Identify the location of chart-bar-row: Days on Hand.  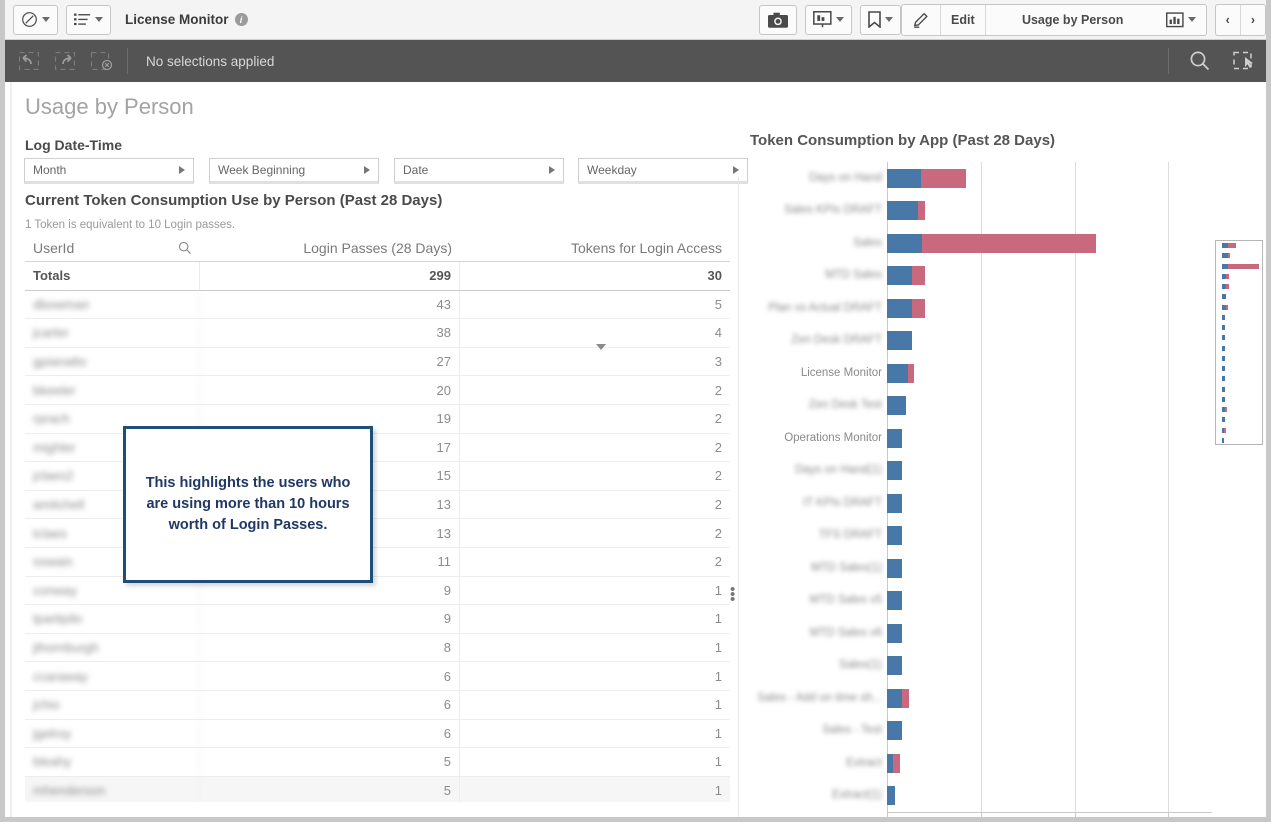
(888, 178).